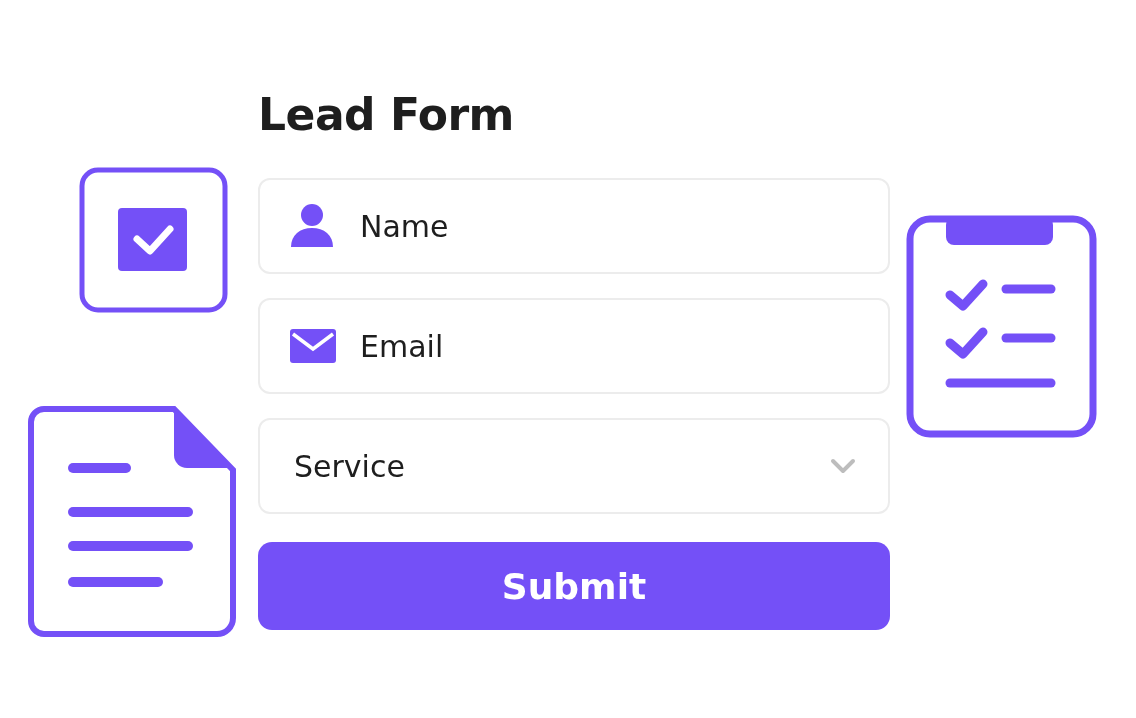  Describe the element at coordinates (843, 466) in the screenshot. I see `chevron-down-icon` at that location.